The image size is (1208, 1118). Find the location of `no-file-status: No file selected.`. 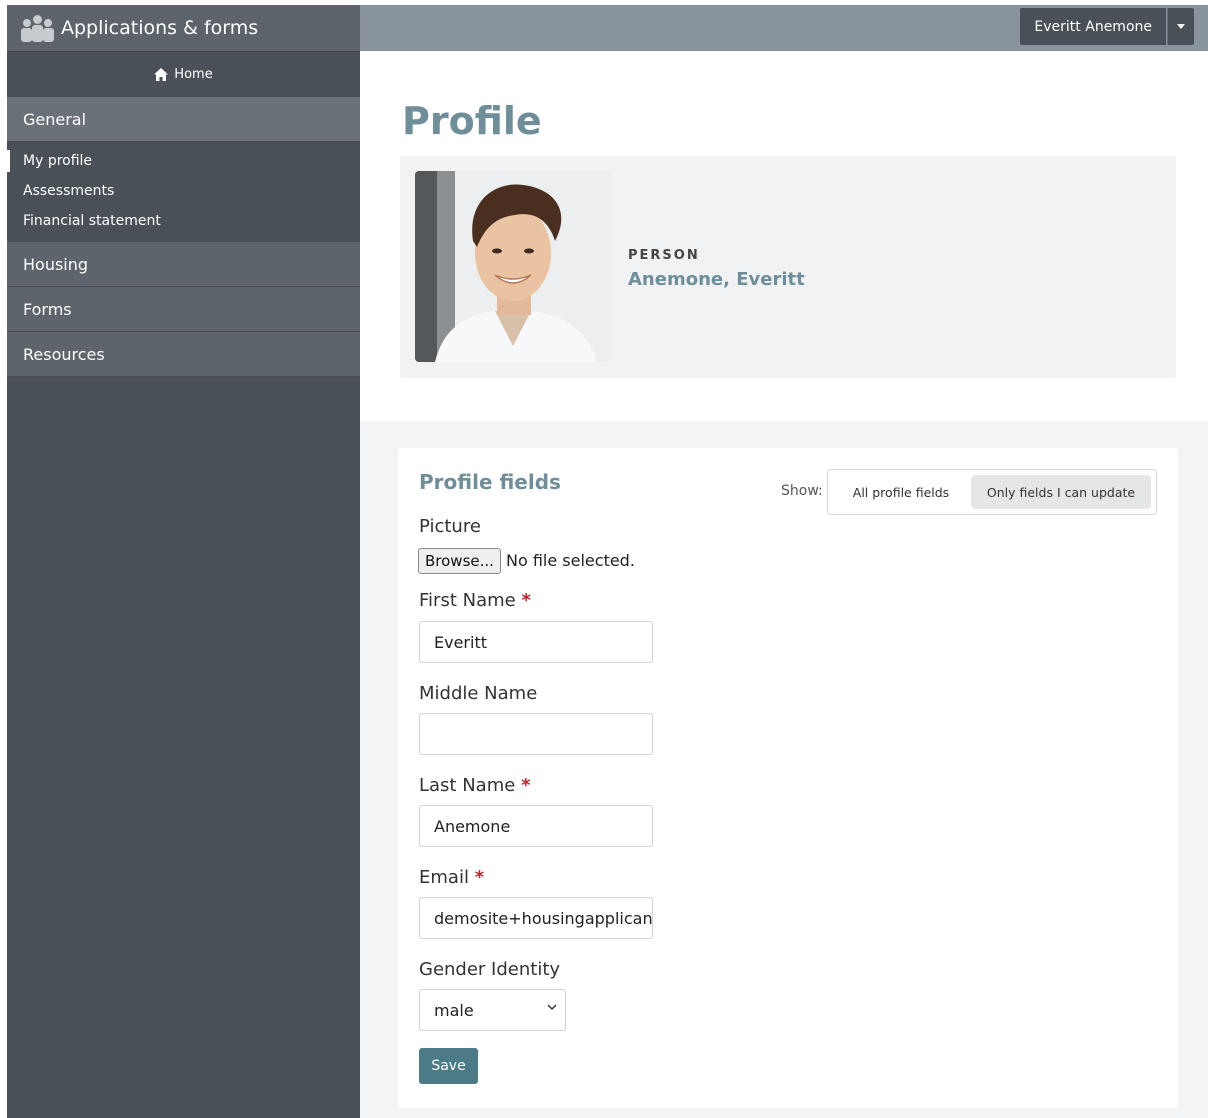

no-file-status: No file selected. is located at coordinates (570, 560).